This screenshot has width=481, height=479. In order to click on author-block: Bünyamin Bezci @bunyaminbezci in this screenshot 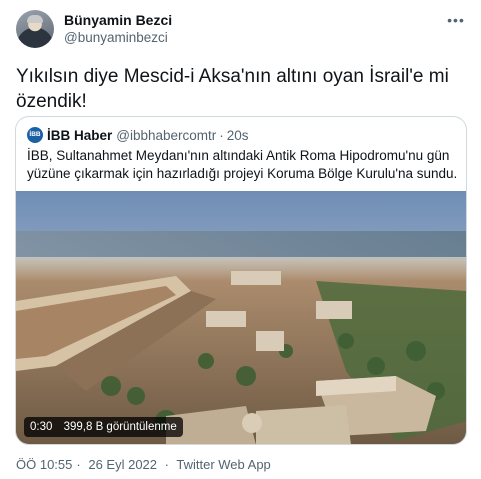, I will do `click(118, 29)`.